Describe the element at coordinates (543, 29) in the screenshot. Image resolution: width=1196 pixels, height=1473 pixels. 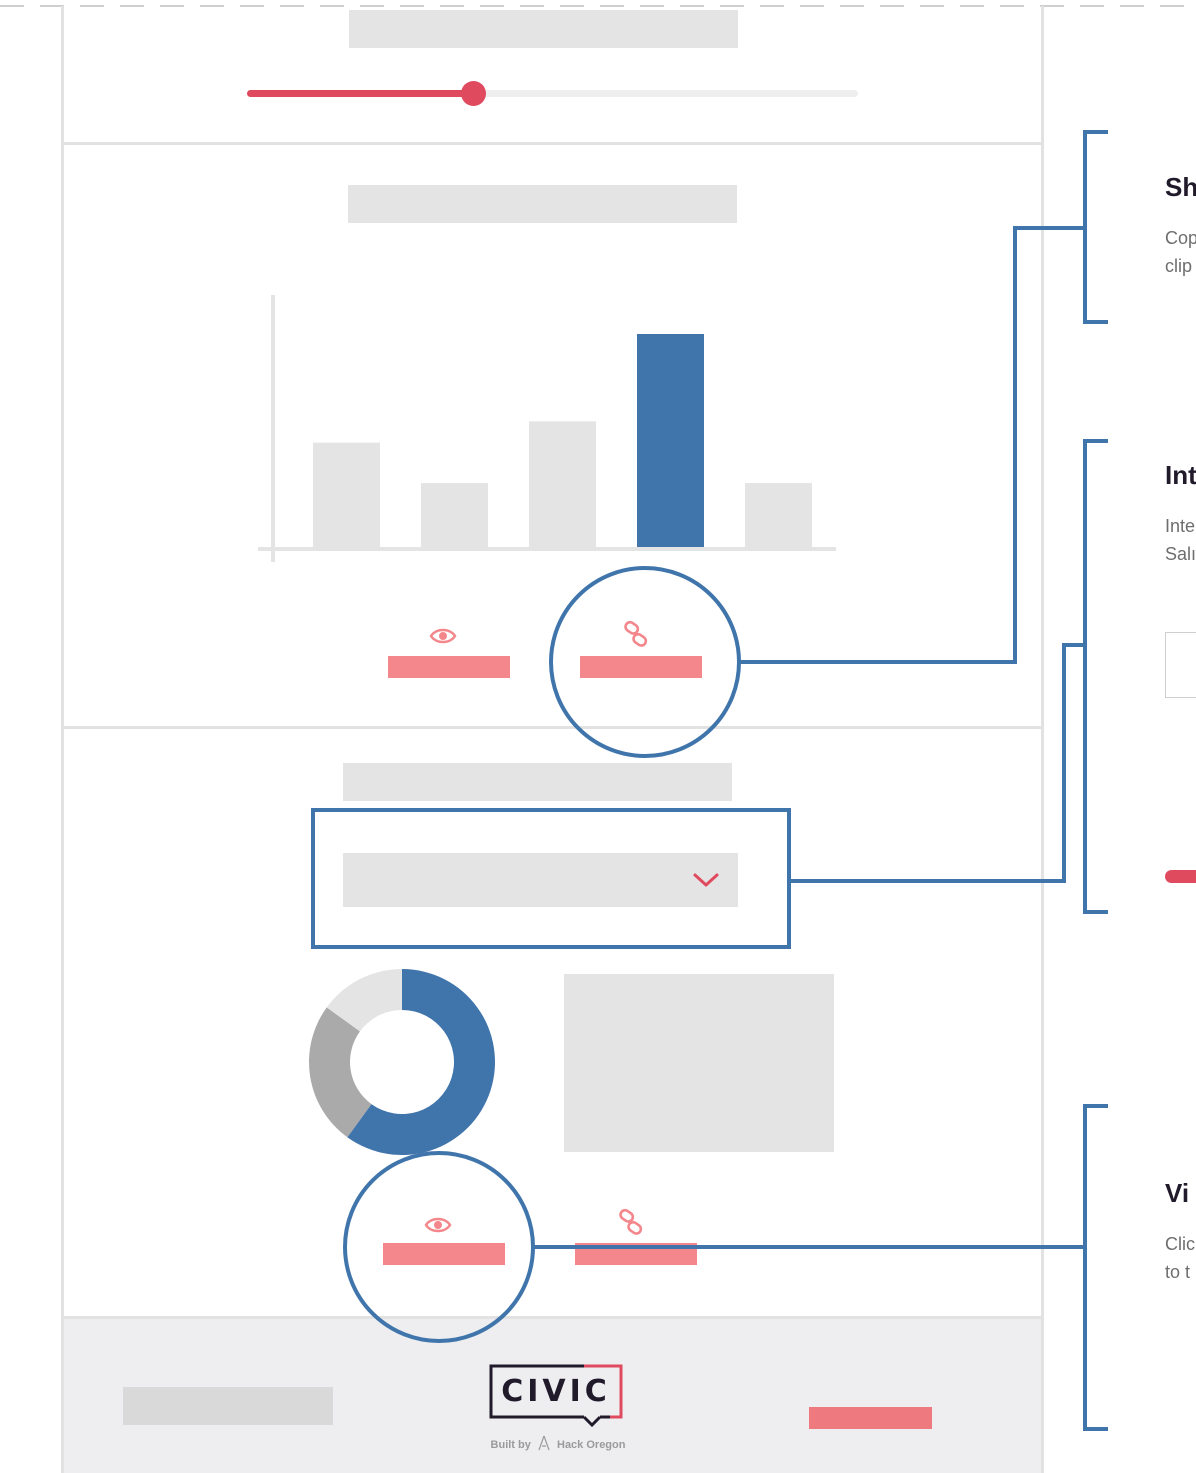
I see `slider-title-placeholder` at that location.